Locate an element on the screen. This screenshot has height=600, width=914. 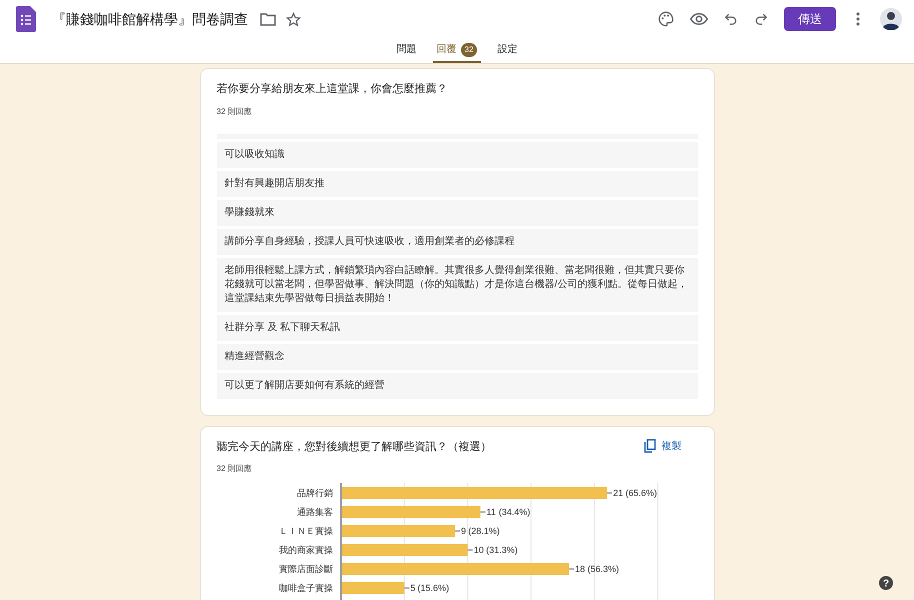
category-label: ＬＩＮＥ實操 is located at coordinates (305, 531).